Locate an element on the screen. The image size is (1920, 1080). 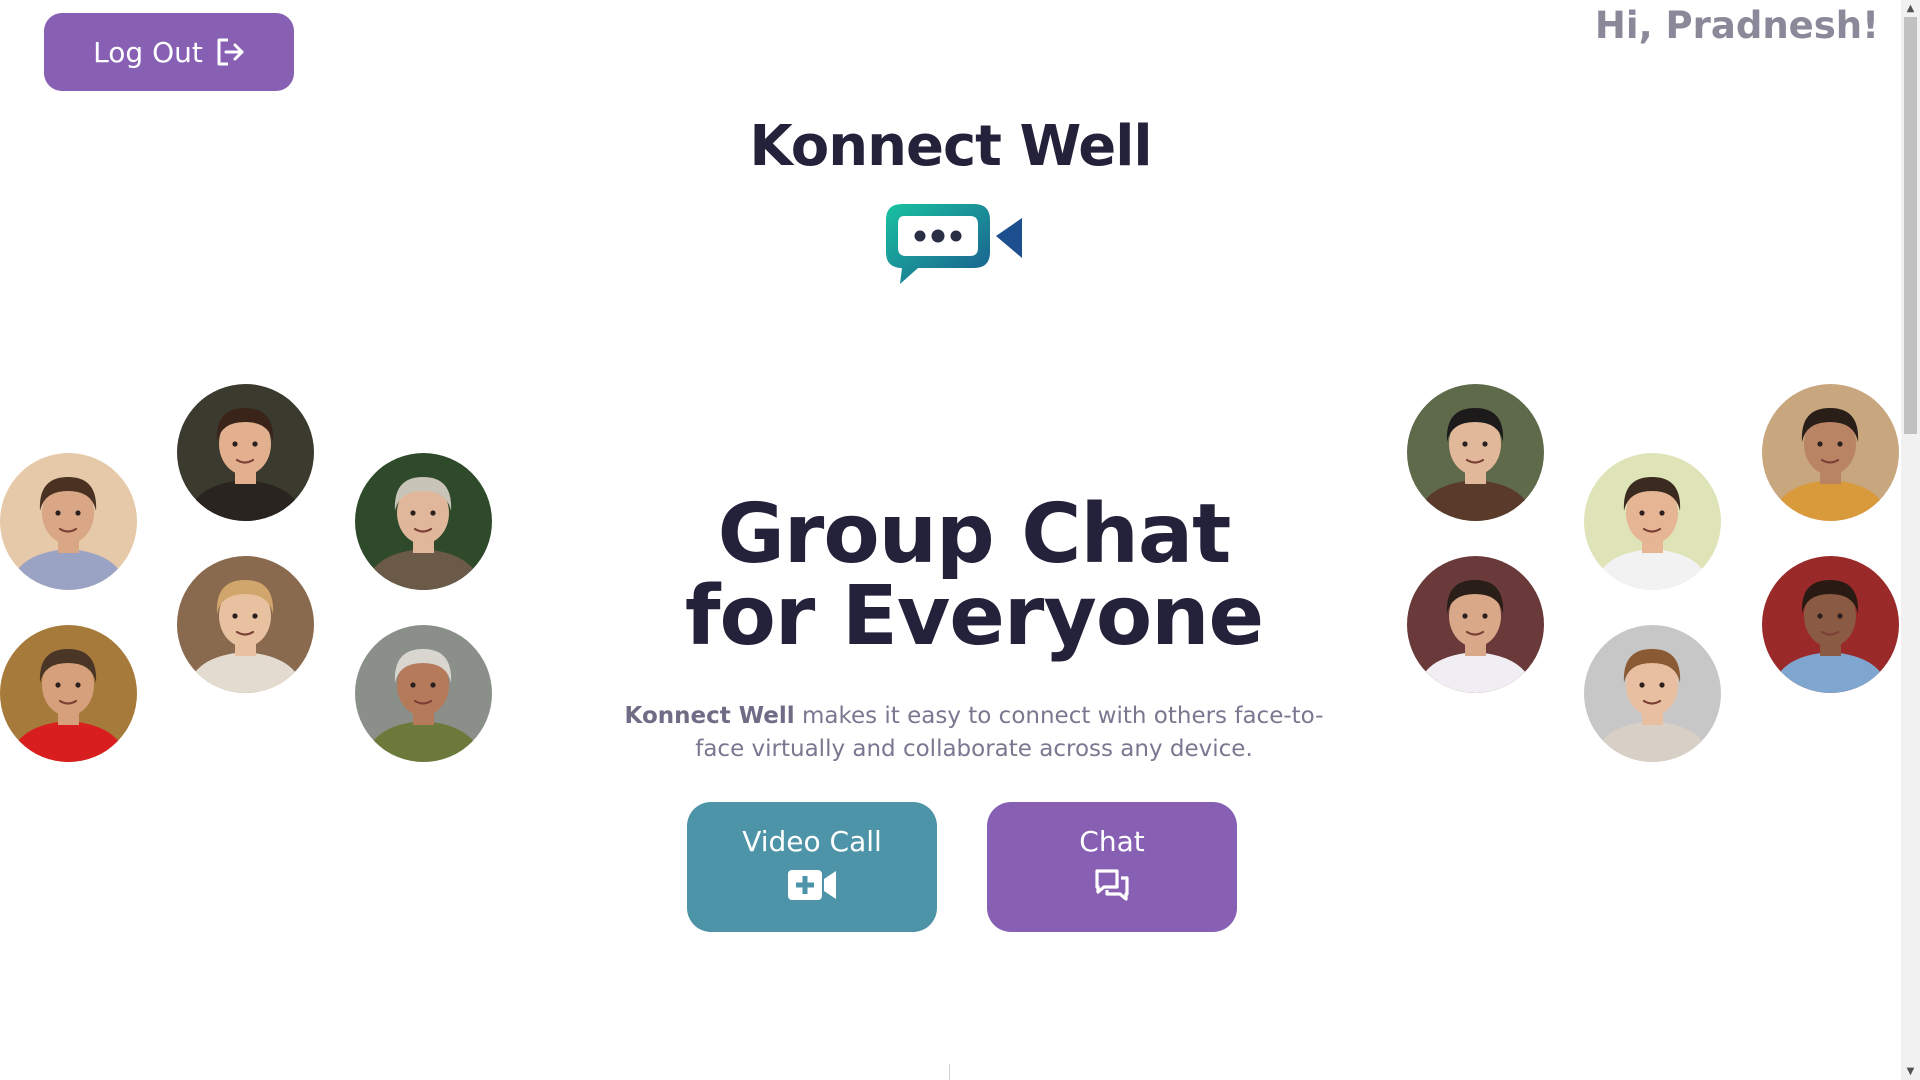
chat-video-logo-icon is located at coordinates (953, 245).